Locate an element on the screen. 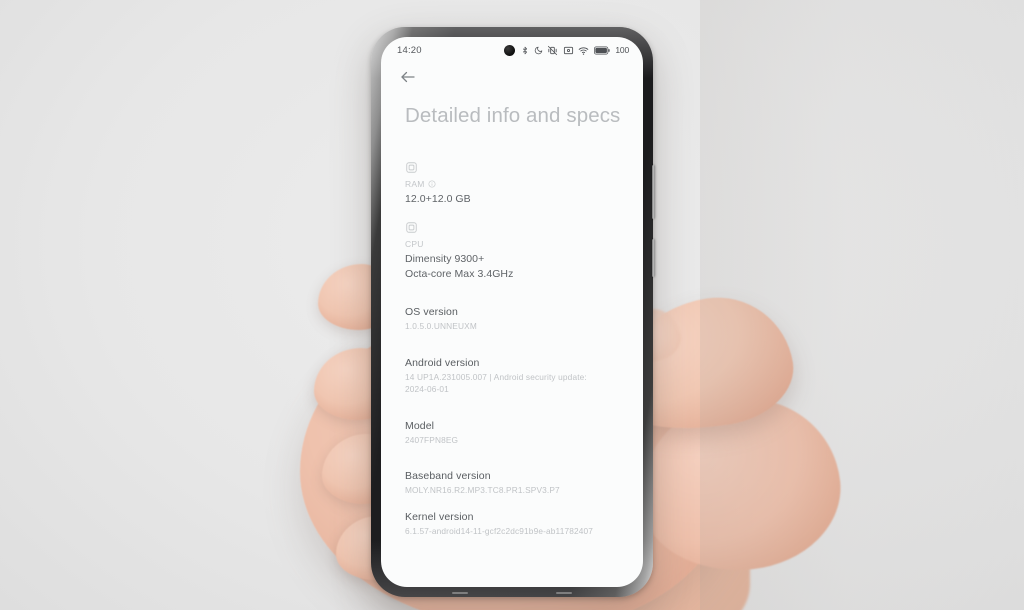  volume-button is located at coordinates (653, 192).